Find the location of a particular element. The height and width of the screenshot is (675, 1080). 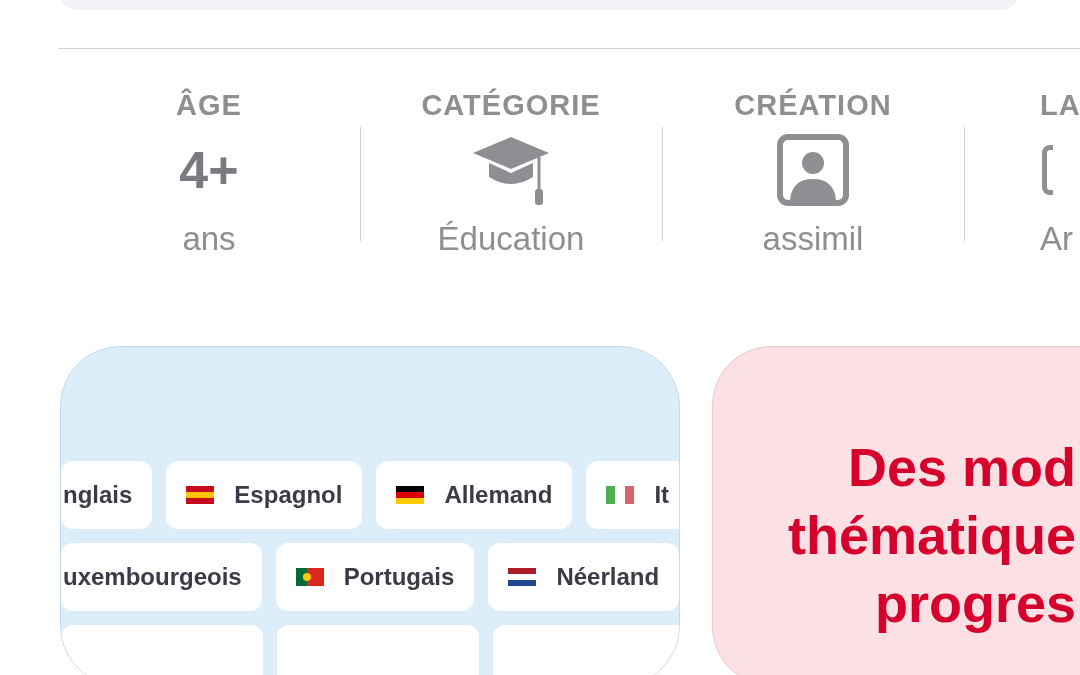

language-chip: uxembourgeois is located at coordinates (161, 577).